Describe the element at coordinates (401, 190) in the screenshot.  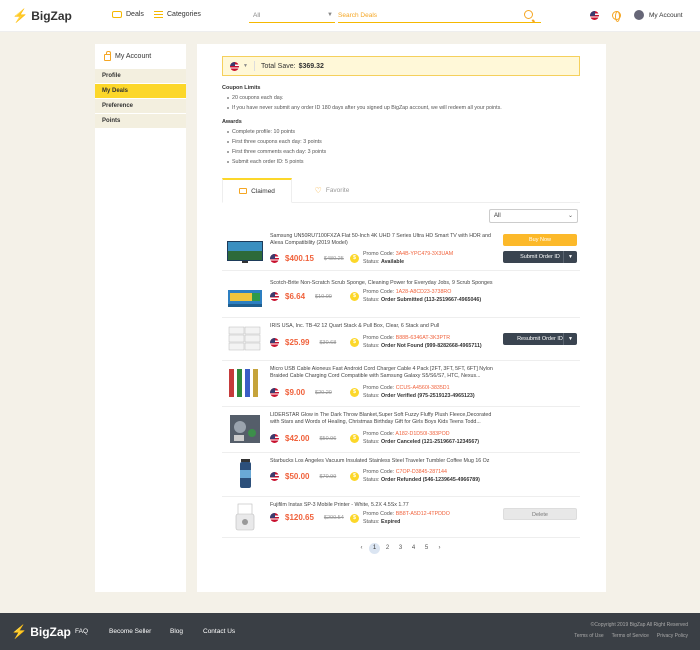
I see `deals-tabs: Claimed ♡ Favorite` at that location.